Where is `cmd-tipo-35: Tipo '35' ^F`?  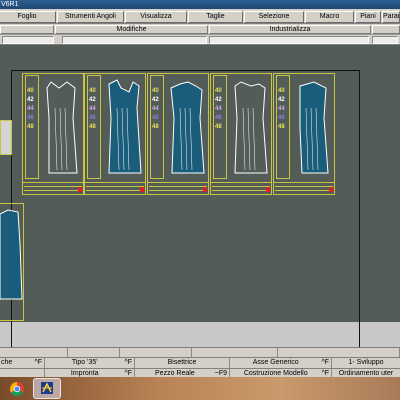
cmd-tipo-35: Tipo '35' ^F is located at coordinates (90, 363).